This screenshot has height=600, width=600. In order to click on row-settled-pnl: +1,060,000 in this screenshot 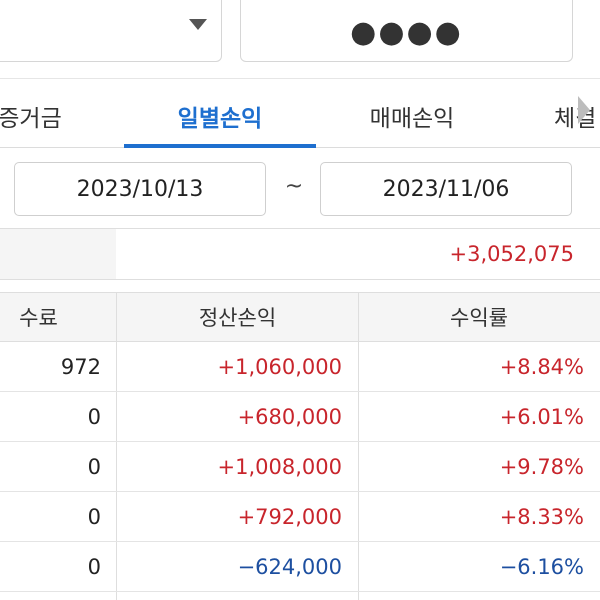, I will do `click(279, 367)`.